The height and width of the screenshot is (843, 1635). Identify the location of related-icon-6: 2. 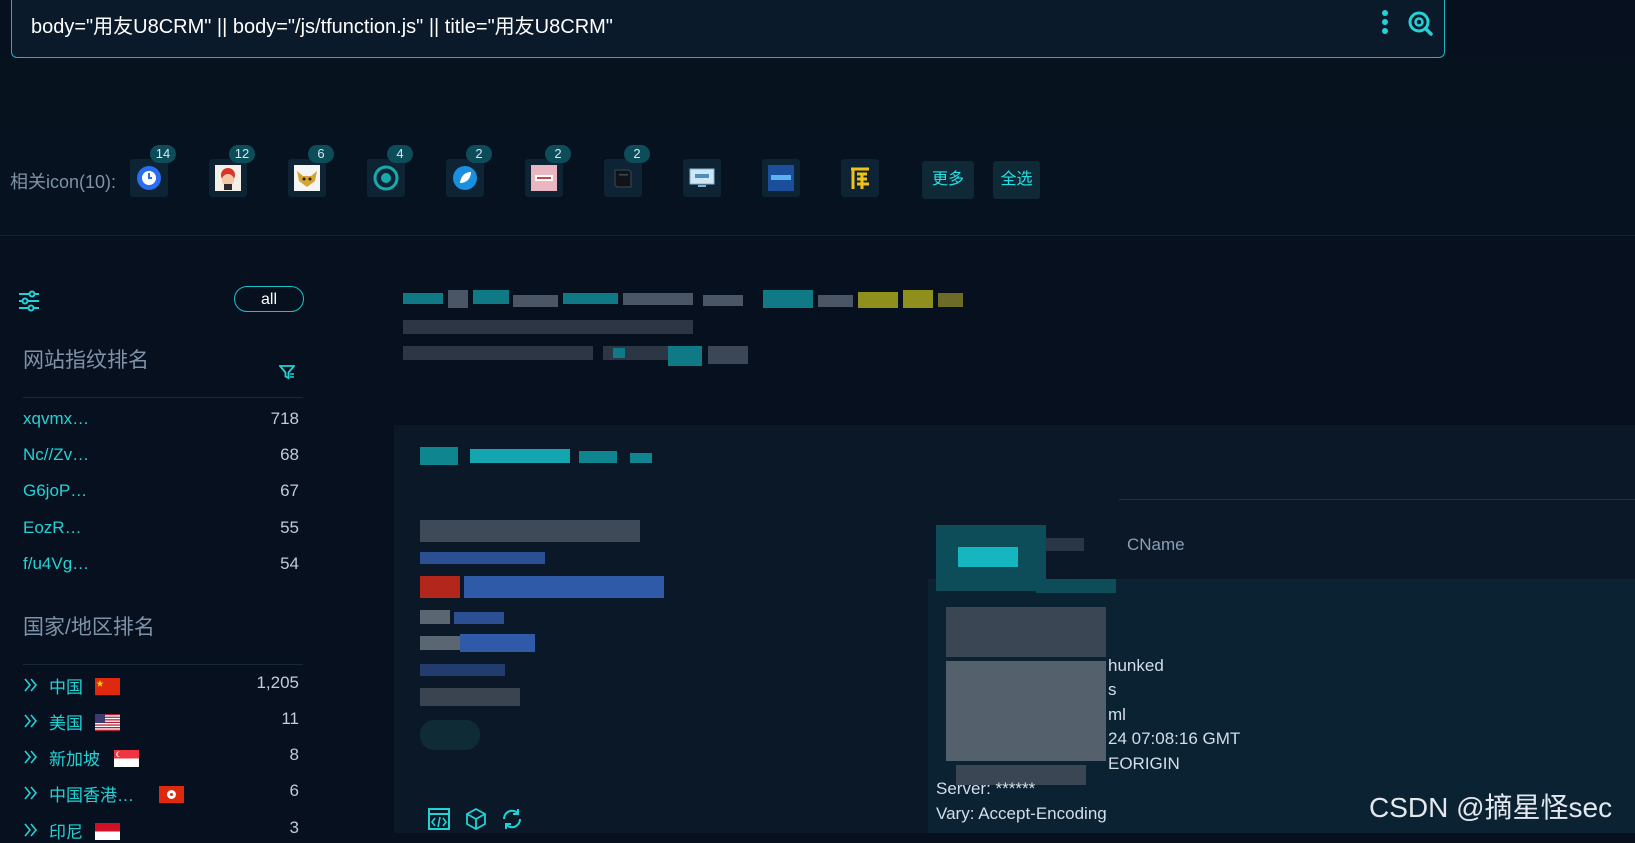
(548, 171).